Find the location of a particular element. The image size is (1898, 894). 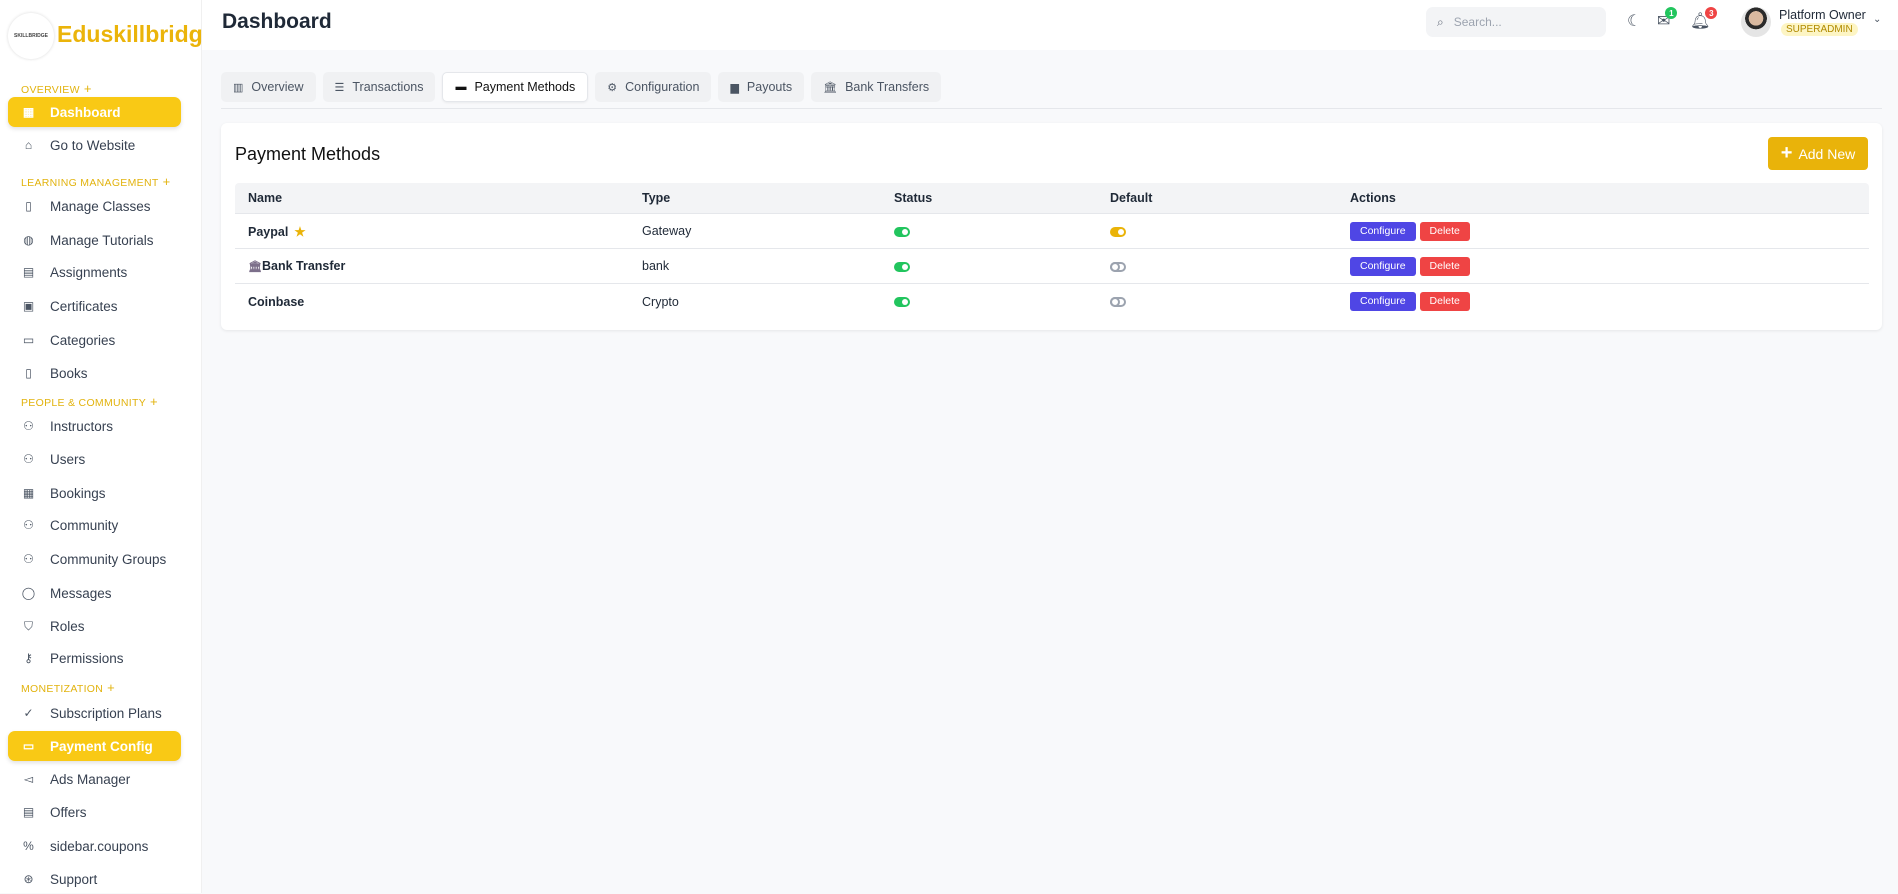

section-people: PEOPLE & COMMUNITY + is located at coordinates (89, 401).